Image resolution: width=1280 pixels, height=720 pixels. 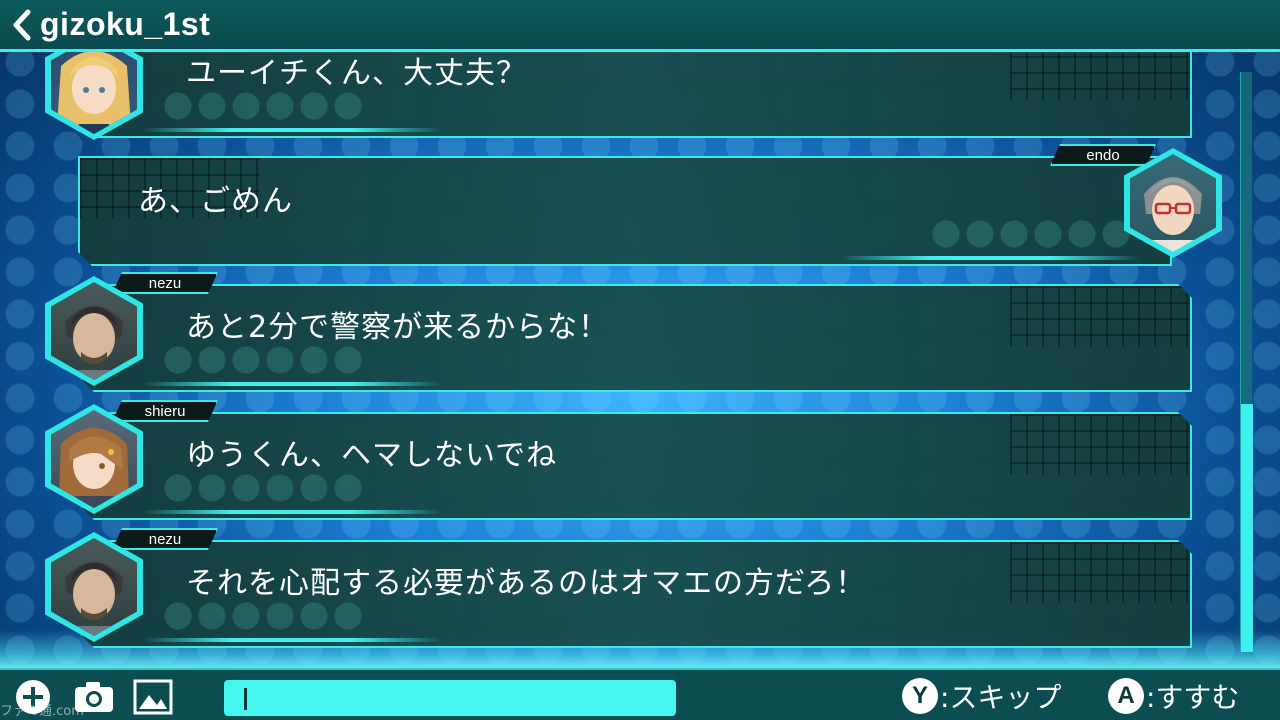 I want to click on message-text: ゆうくん、ヘマしないでね, so click(x=372, y=455).